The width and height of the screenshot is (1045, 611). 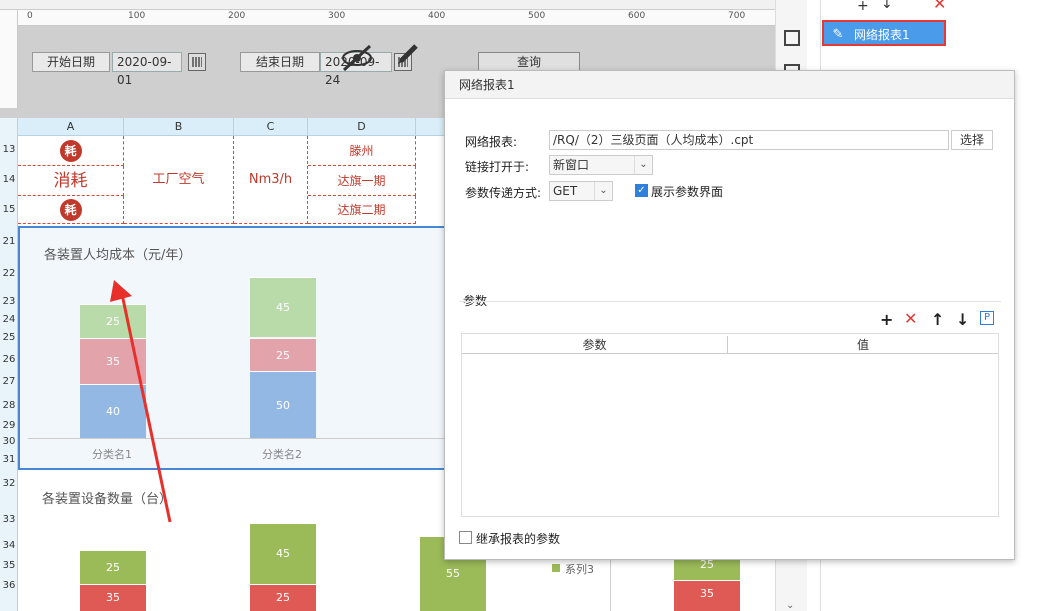 What do you see at coordinates (9, 179) in the screenshot?
I see `row-number: 14` at bounding box center [9, 179].